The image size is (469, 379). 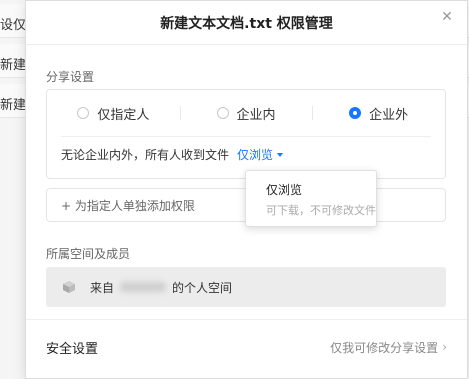 What do you see at coordinates (447, 17) in the screenshot?
I see `close-icon: ✕` at bounding box center [447, 17].